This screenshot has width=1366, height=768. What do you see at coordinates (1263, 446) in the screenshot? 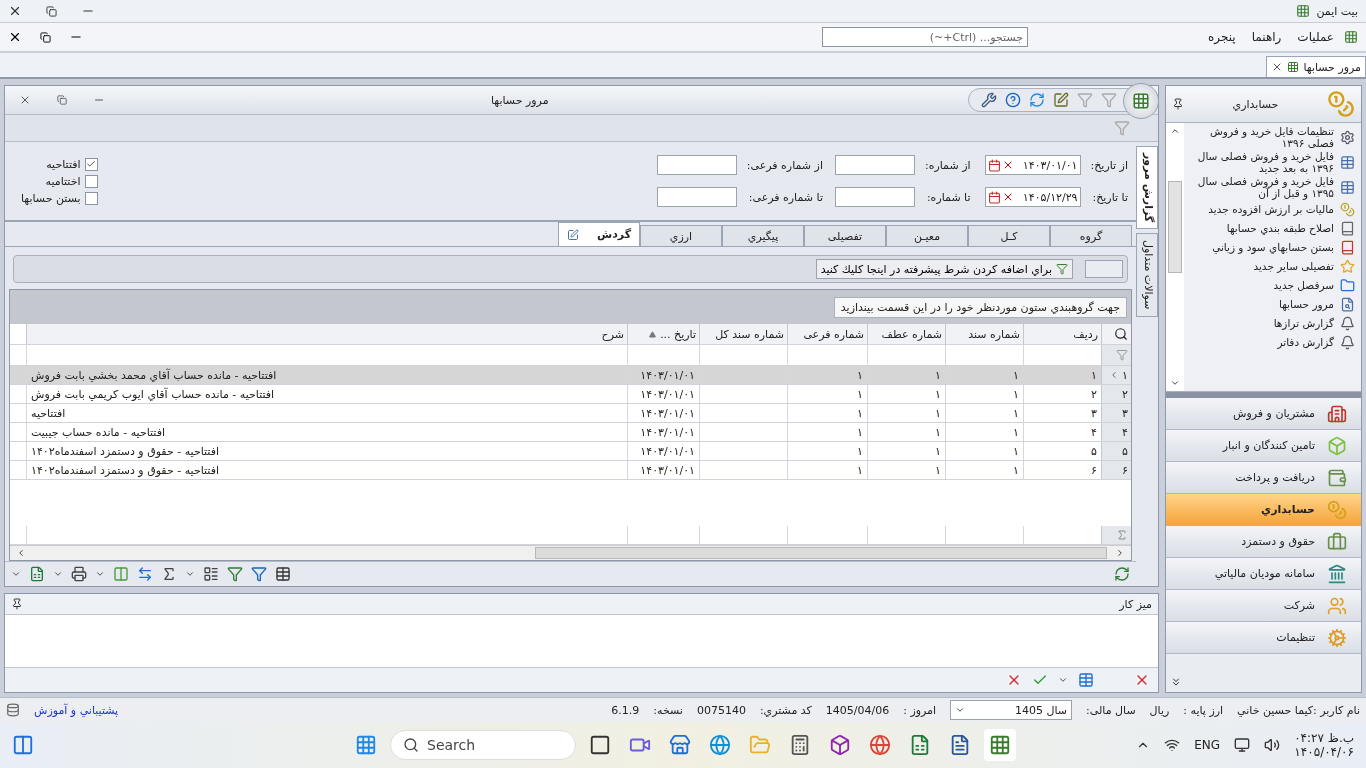
I see `module-button: تامين كنندگان و انبار` at bounding box center [1263, 446].